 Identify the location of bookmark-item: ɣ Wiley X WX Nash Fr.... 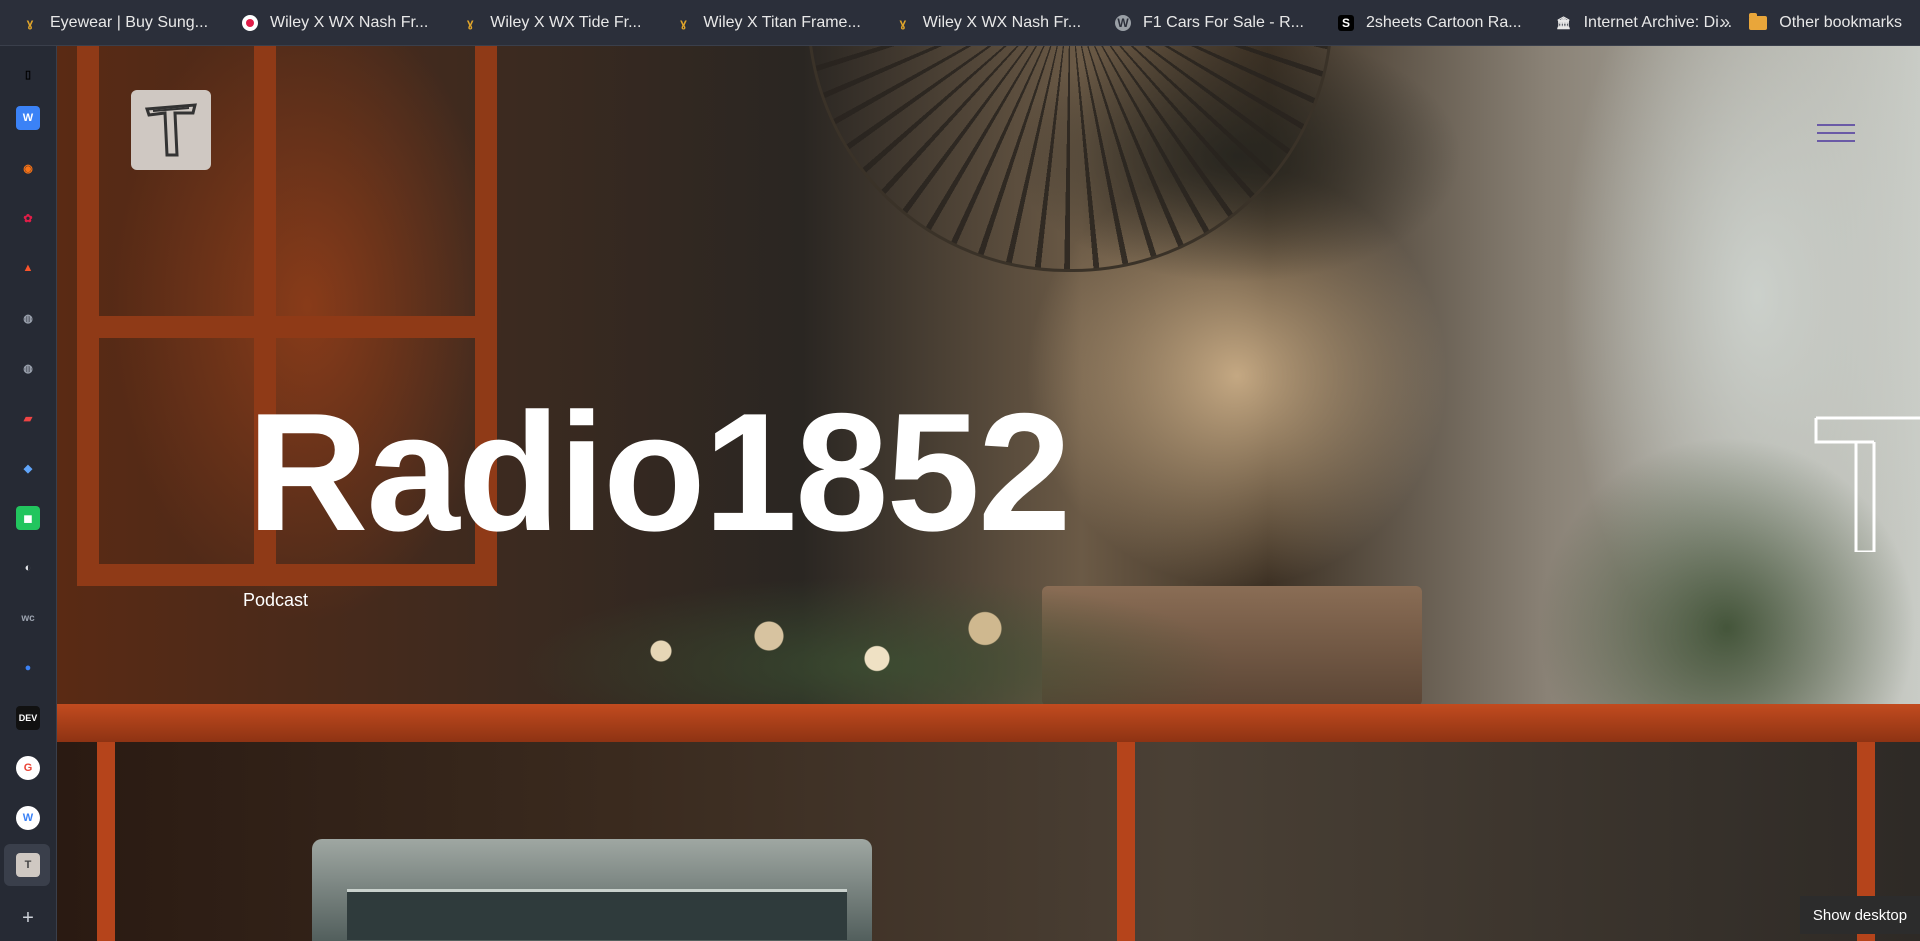
(983, 22).